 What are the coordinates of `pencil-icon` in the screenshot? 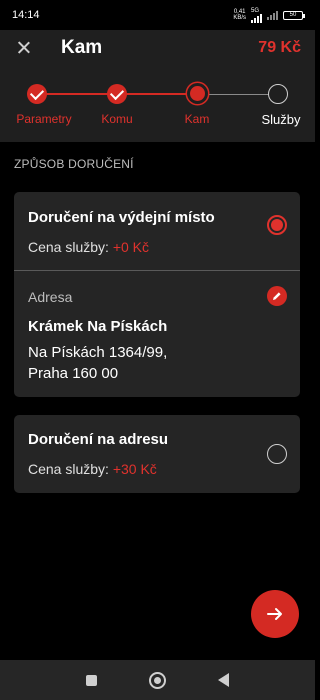 It's located at (277, 296).